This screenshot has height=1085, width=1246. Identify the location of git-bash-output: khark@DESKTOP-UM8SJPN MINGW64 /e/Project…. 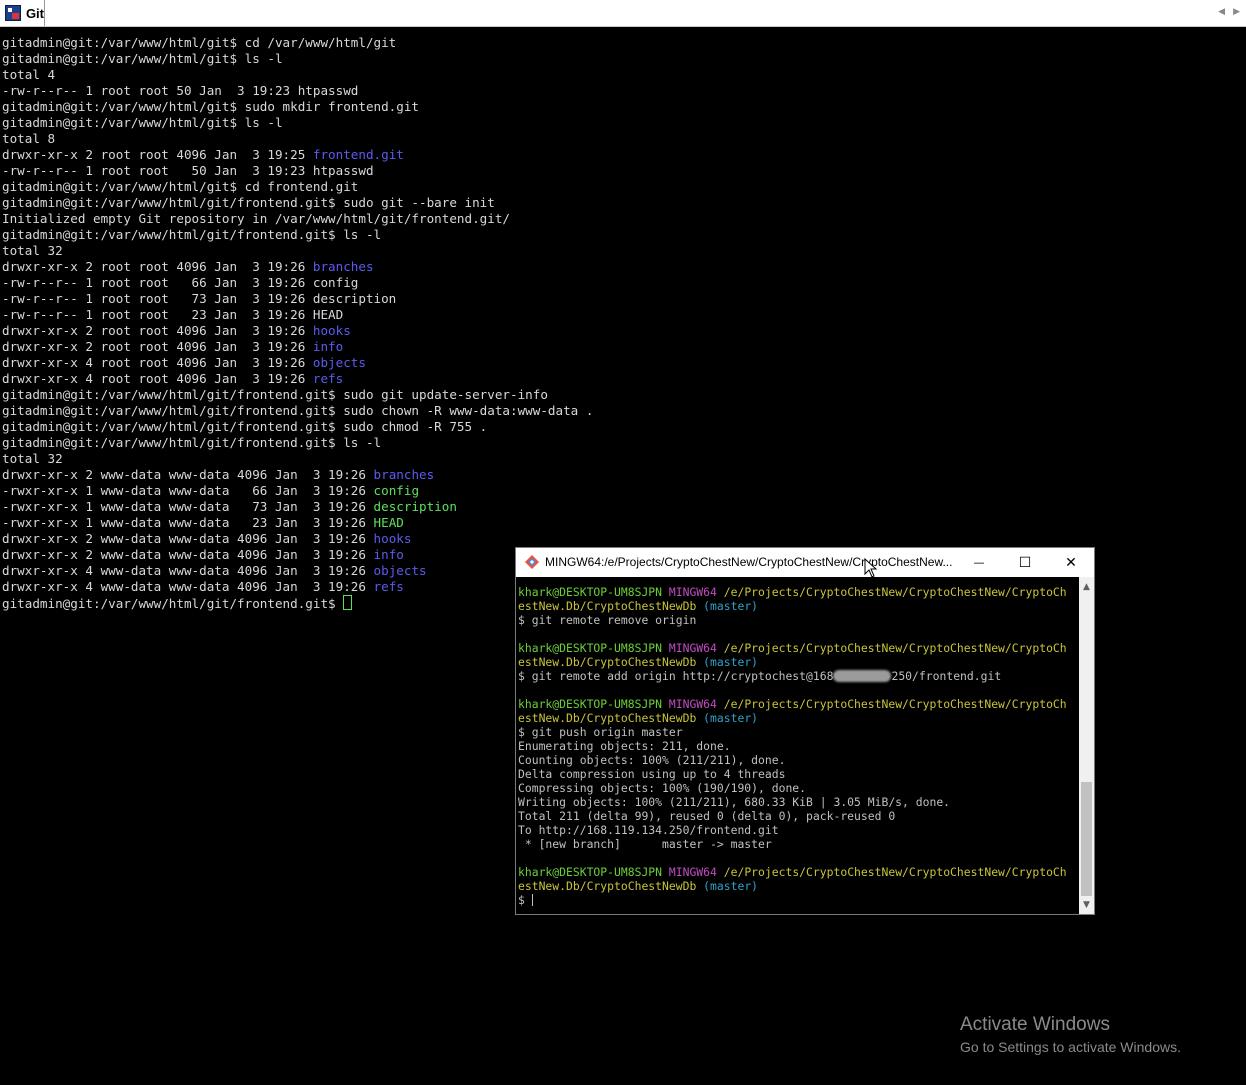
(798, 746).